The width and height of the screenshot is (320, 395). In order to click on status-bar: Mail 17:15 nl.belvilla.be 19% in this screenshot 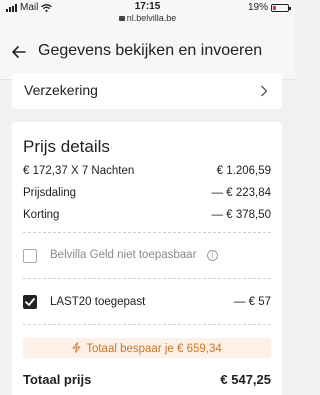, I will do `click(147, 12)`.